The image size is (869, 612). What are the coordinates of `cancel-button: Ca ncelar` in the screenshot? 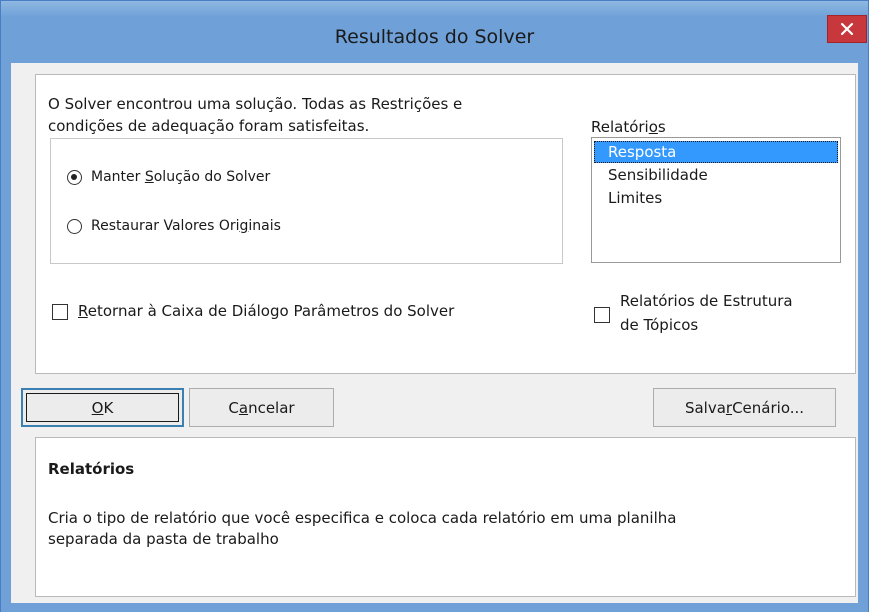 It's located at (261, 407).